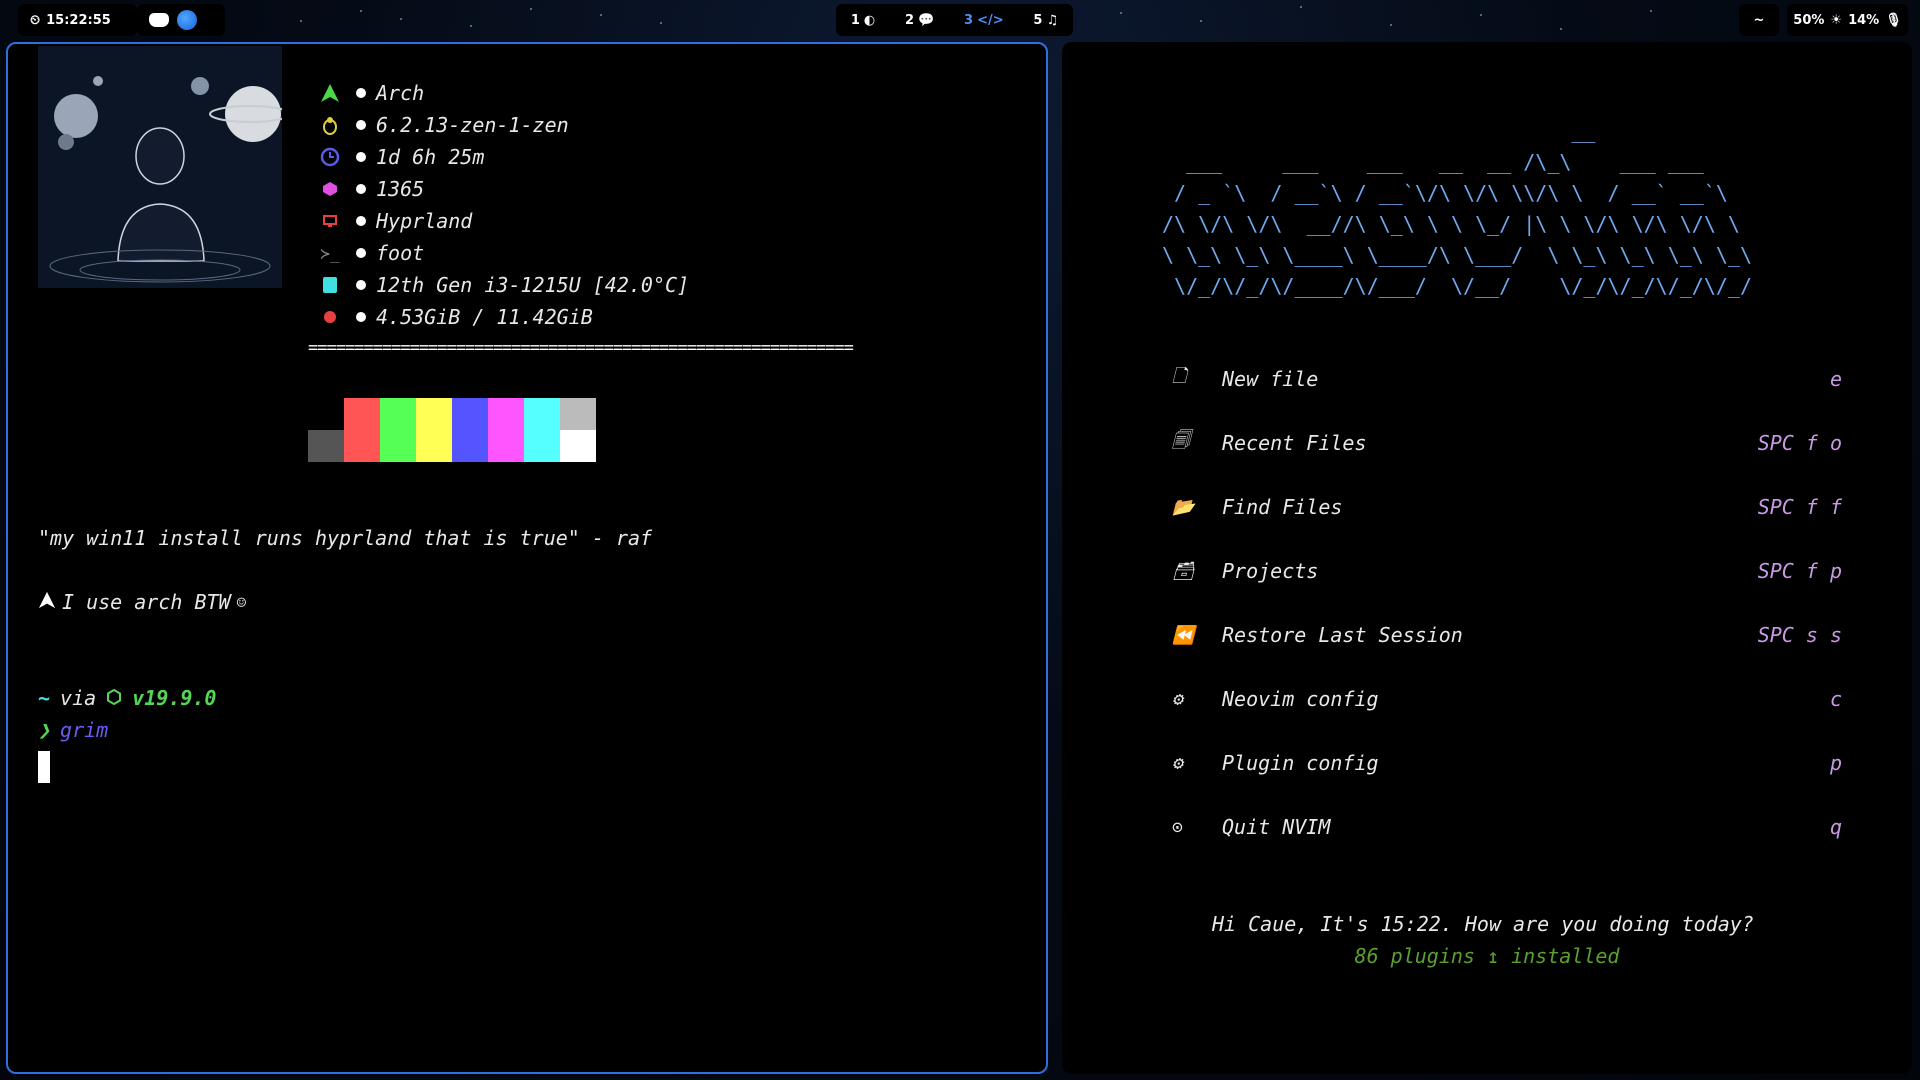 This screenshot has height=1080, width=1920. I want to click on files-icon: 🗐, so click(1181, 440).